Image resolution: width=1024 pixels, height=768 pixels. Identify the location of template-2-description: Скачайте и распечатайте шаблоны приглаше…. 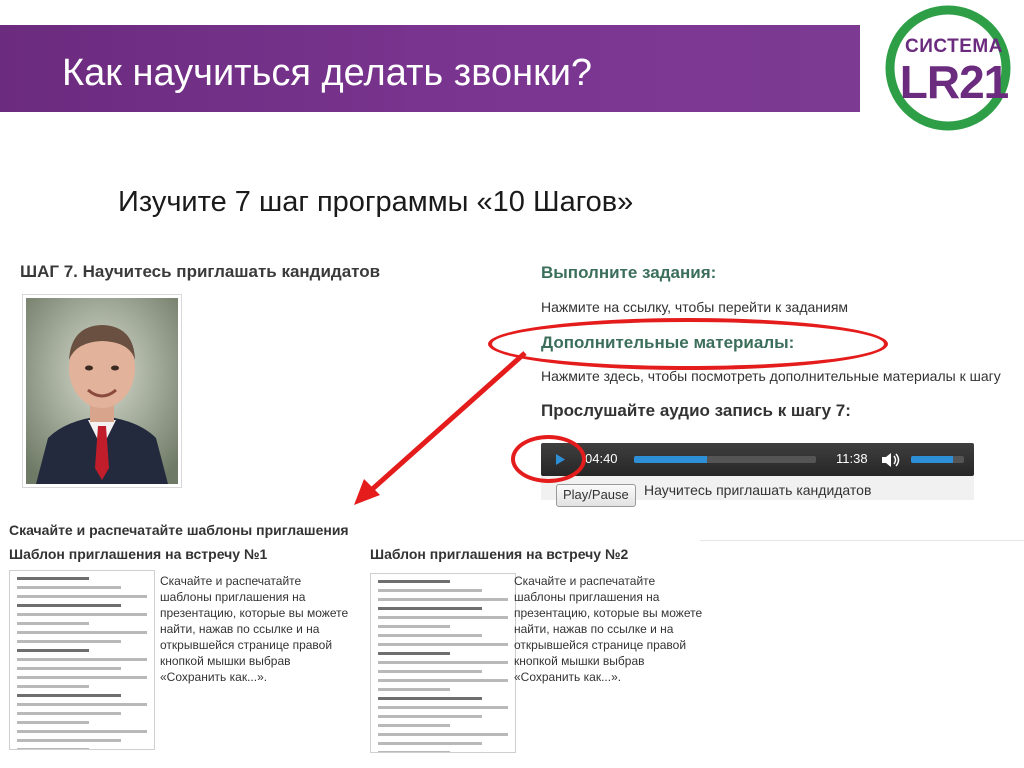
(608, 629).